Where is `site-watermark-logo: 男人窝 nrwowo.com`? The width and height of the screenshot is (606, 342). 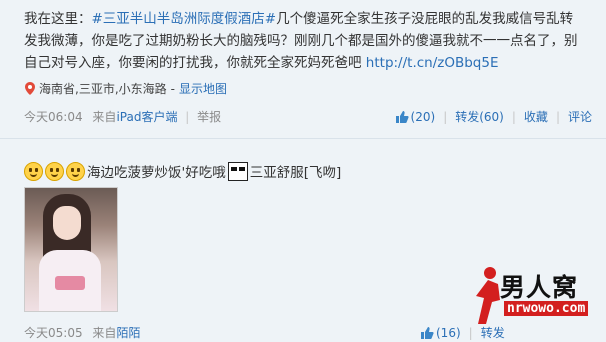 site-watermark-logo: 男人窝 nrwowo.com is located at coordinates (538, 303).